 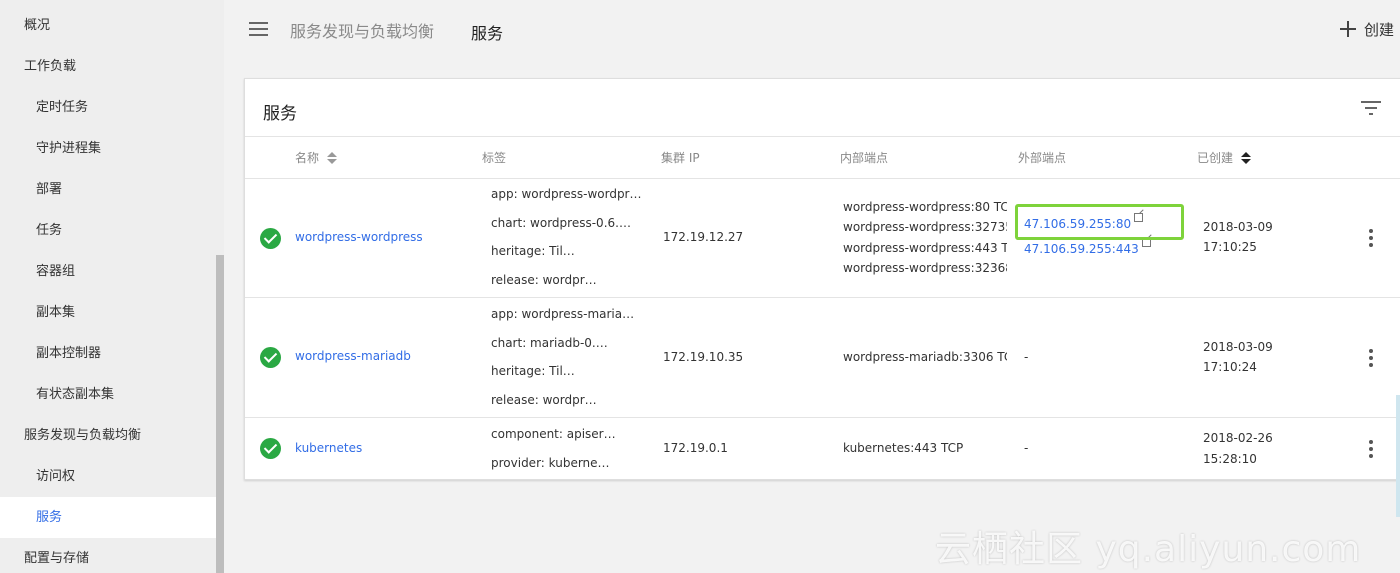 I want to click on sidebar-item-deployments: 部署, so click(x=108, y=189).